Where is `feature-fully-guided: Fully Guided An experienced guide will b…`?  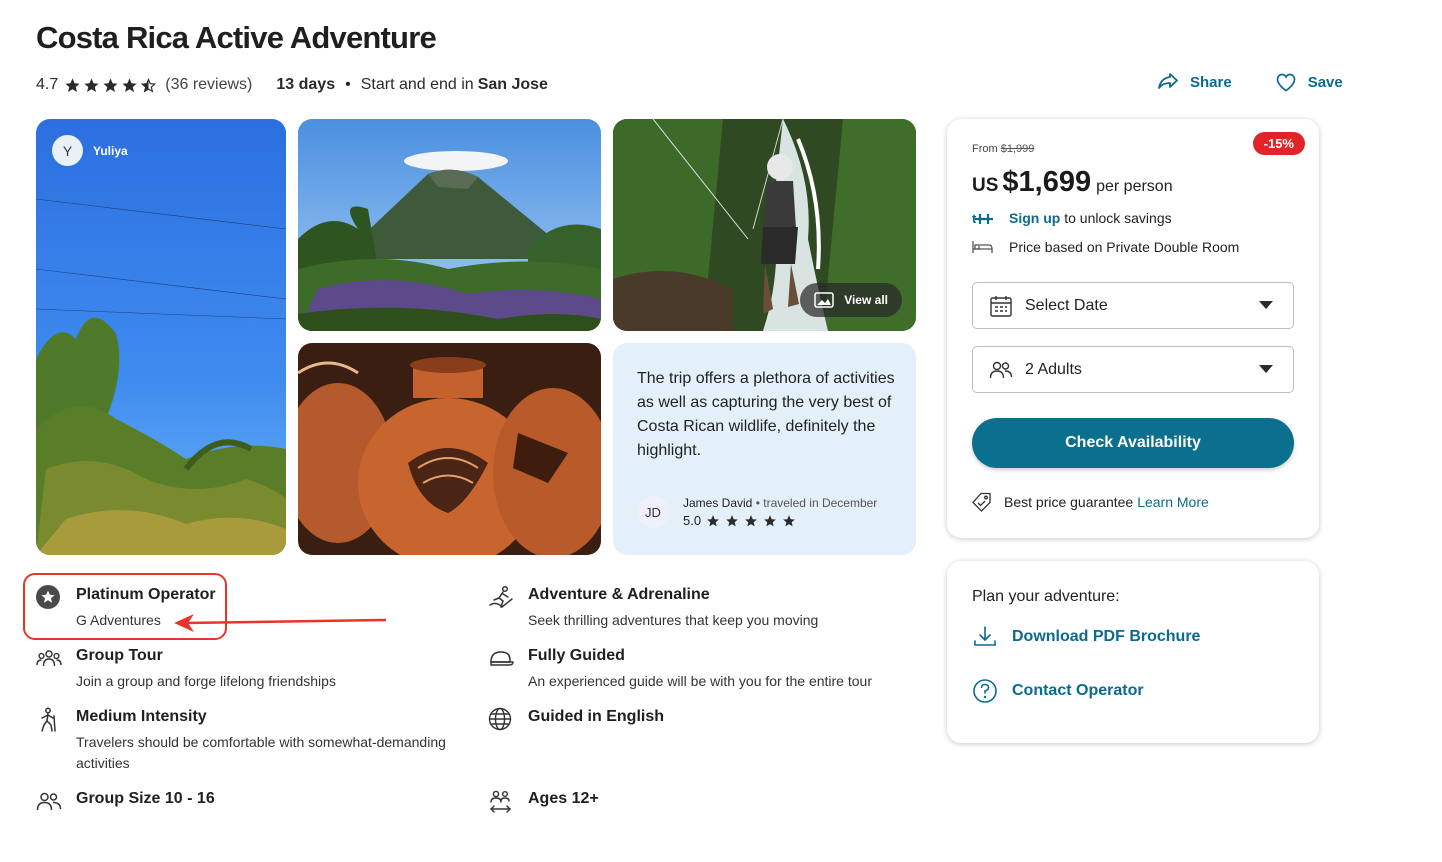
feature-fully-guided: Fully Guided An experienced guide will b… is located at coordinates (680, 669).